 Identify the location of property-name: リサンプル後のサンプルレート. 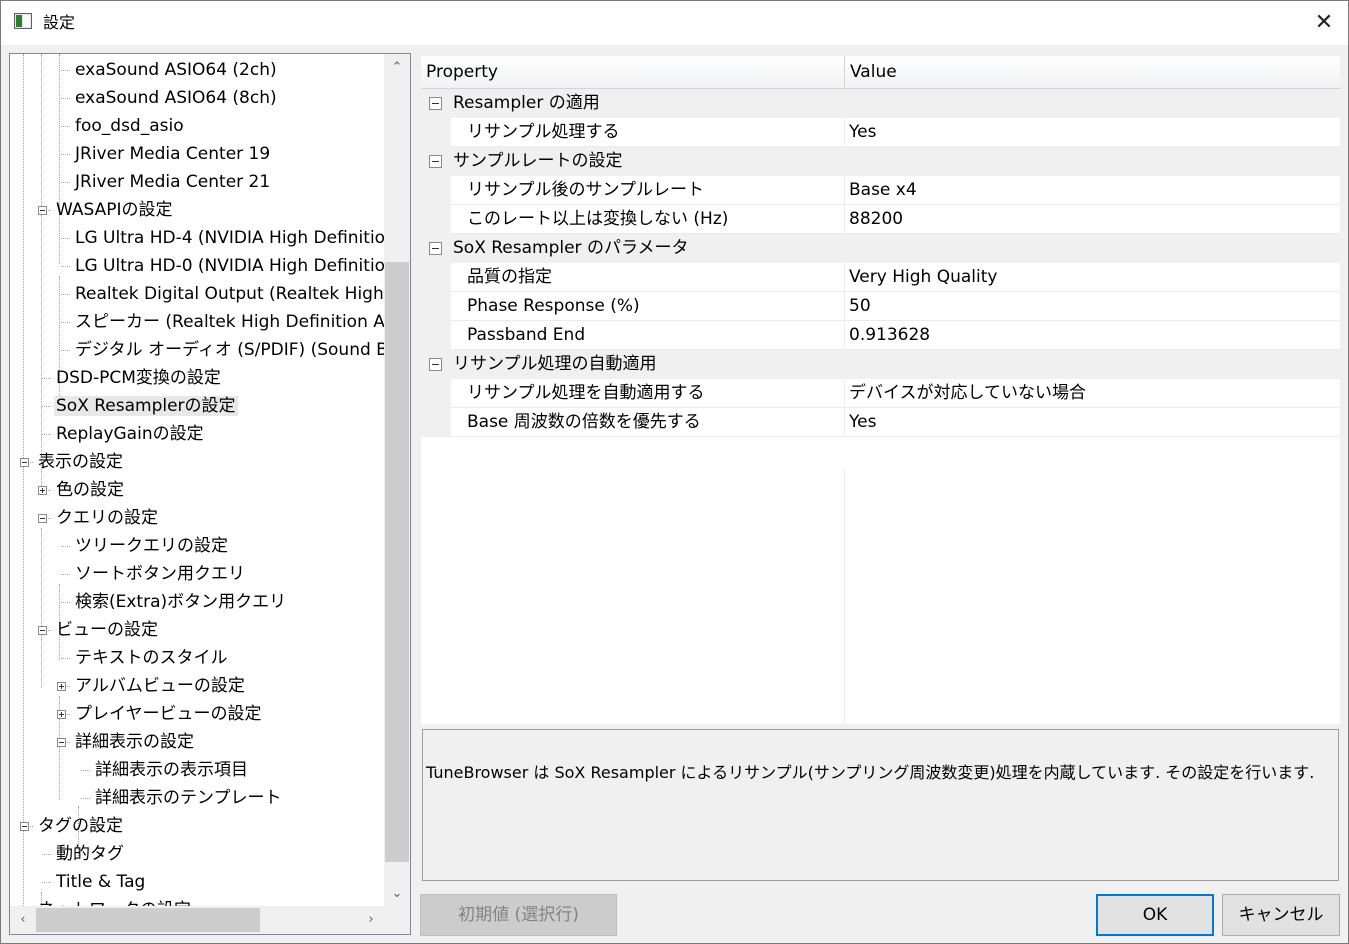
(585, 190).